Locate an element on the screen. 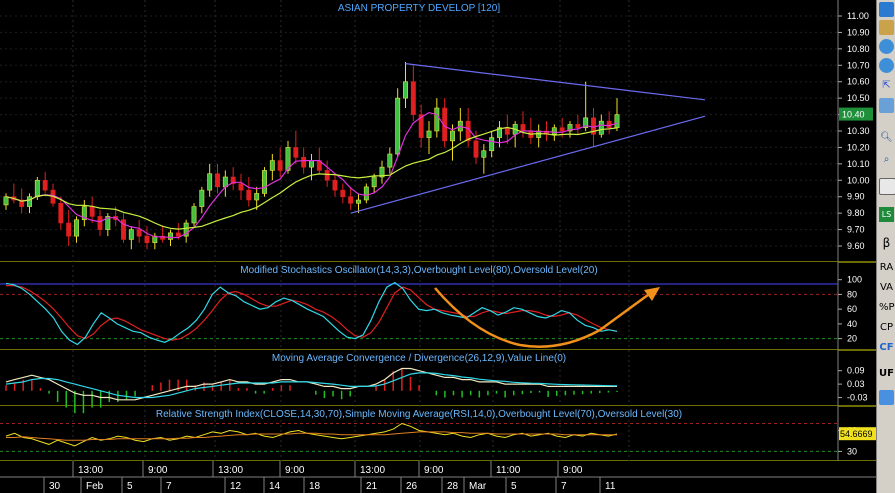 The width and height of the screenshot is (895, 493). x-date-label-4: 12 is located at coordinates (236, 486).